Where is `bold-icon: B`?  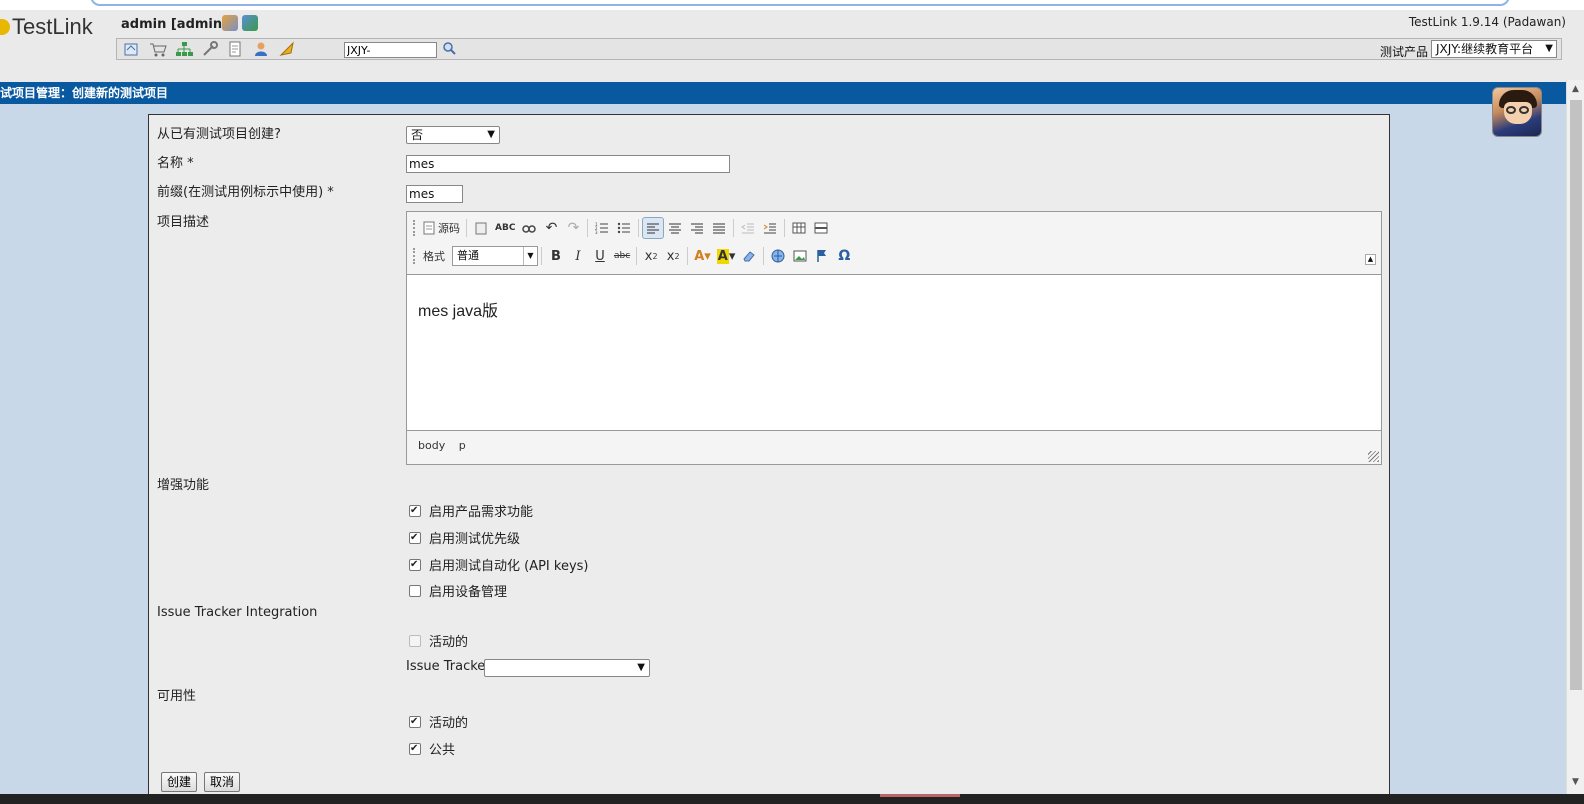
bold-icon: B is located at coordinates (556, 256).